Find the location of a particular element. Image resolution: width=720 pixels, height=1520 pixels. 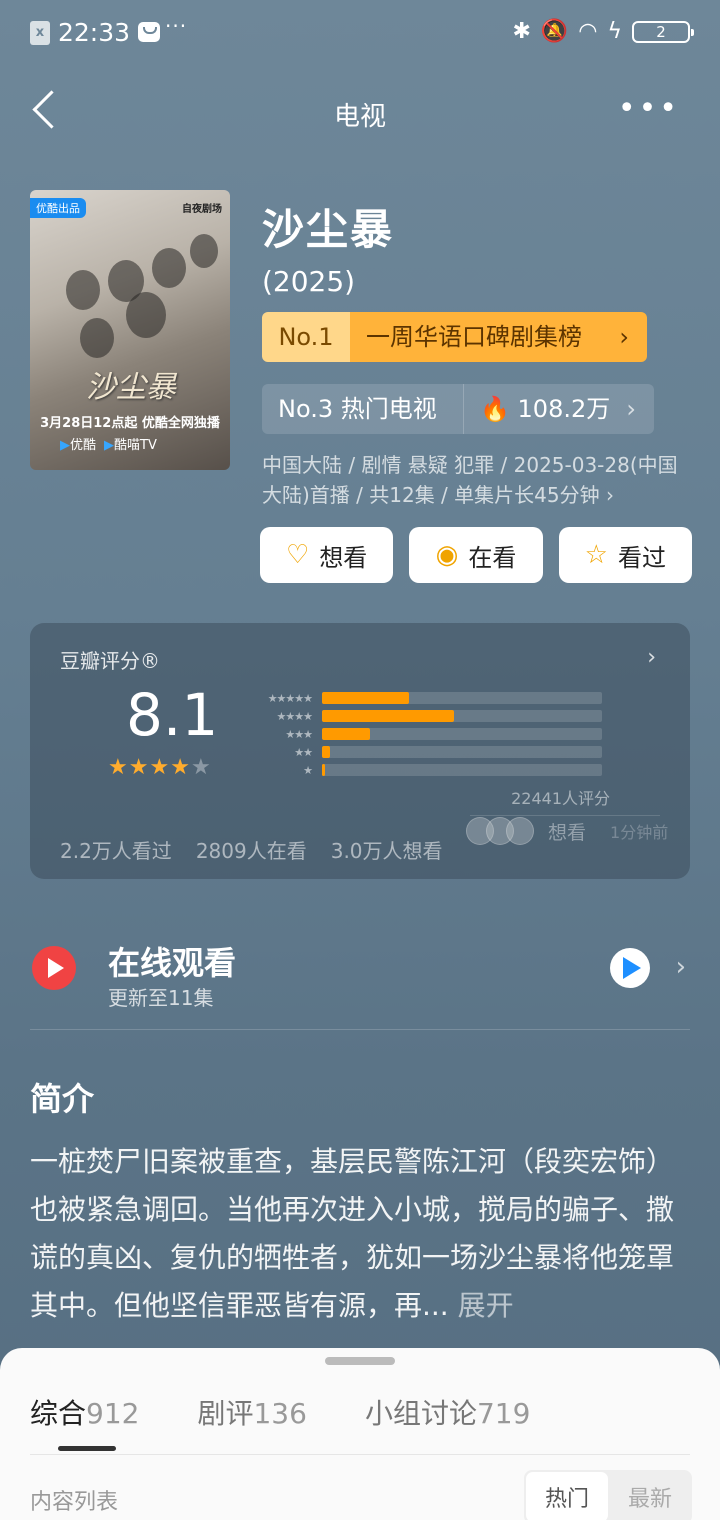

sheet-tabs: 综合912 剧评136 小组讨论719 is located at coordinates (280, 1412).